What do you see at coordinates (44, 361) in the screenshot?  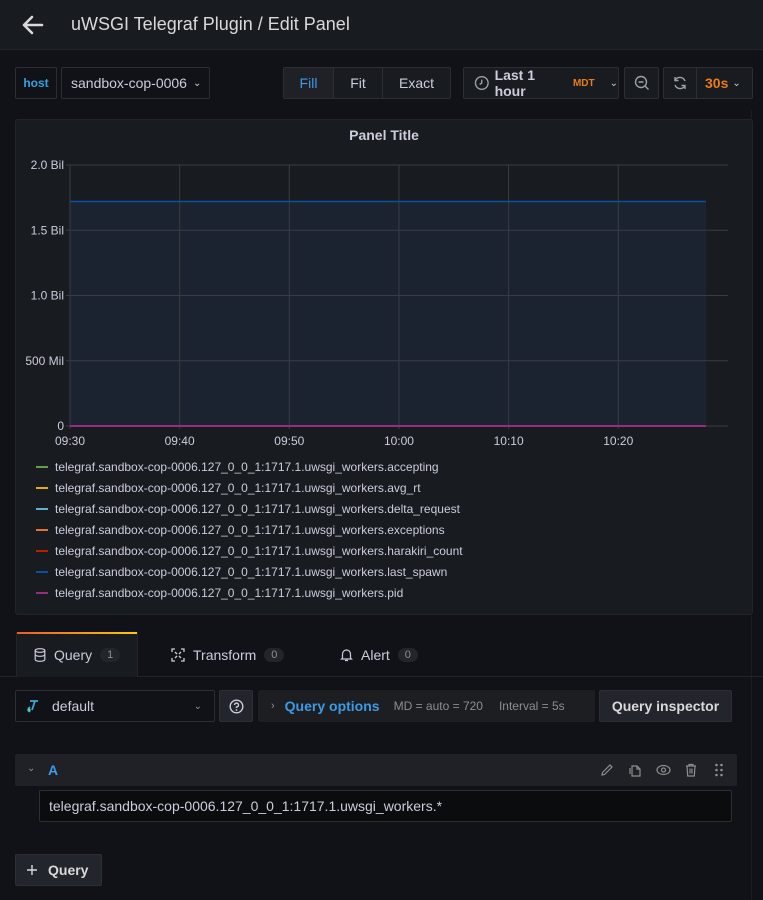 I see `y-tick-label: 500 Mil` at bounding box center [44, 361].